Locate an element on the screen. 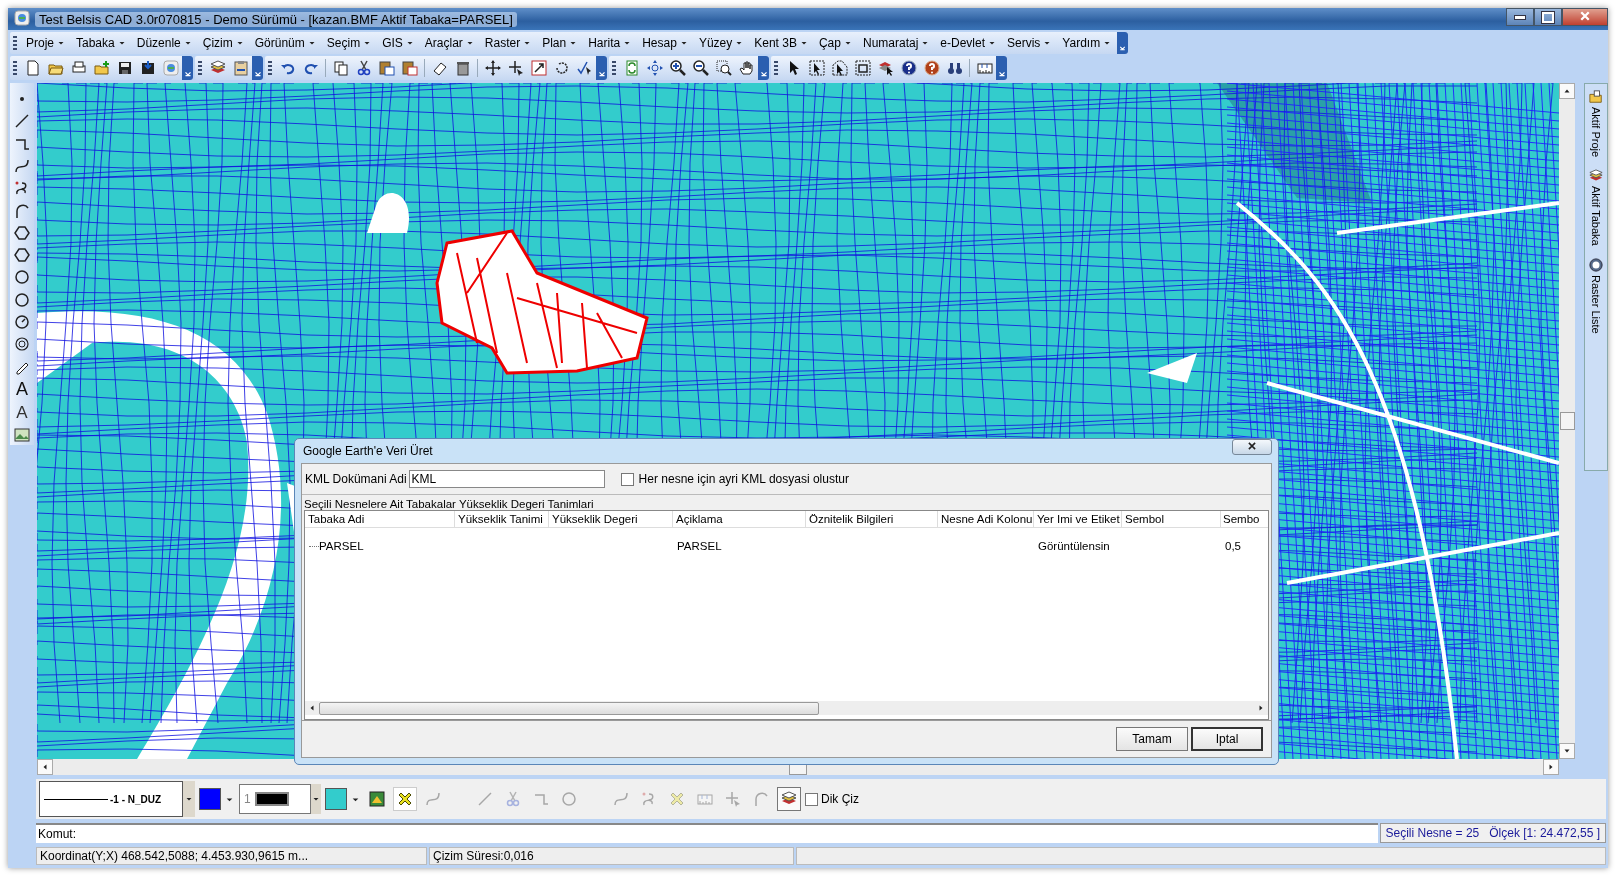 This screenshot has height=876, width=1616. column-header: Nesne Adi Kolonu is located at coordinates (986, 519).